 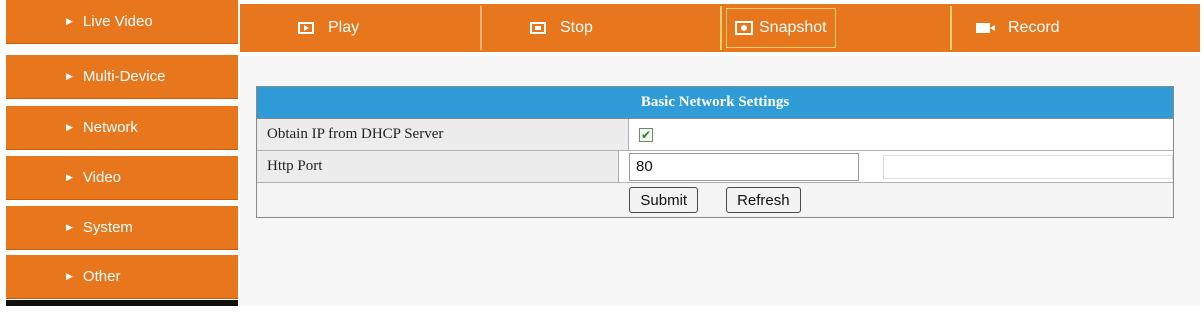 What do you see at coordinates (101, 276) in the screenshot?
I see `sidebar-item-label: Other` at bounding box center [101, 276].